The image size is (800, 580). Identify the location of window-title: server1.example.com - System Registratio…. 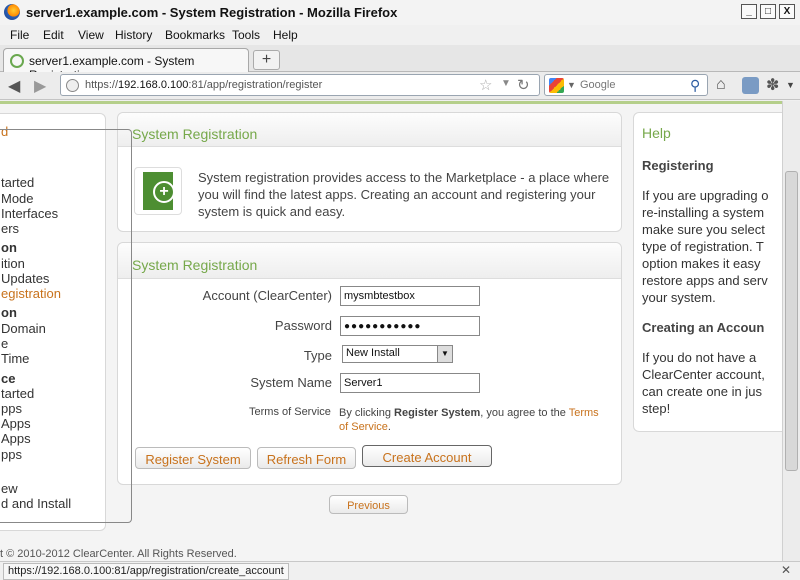
(212, 12).